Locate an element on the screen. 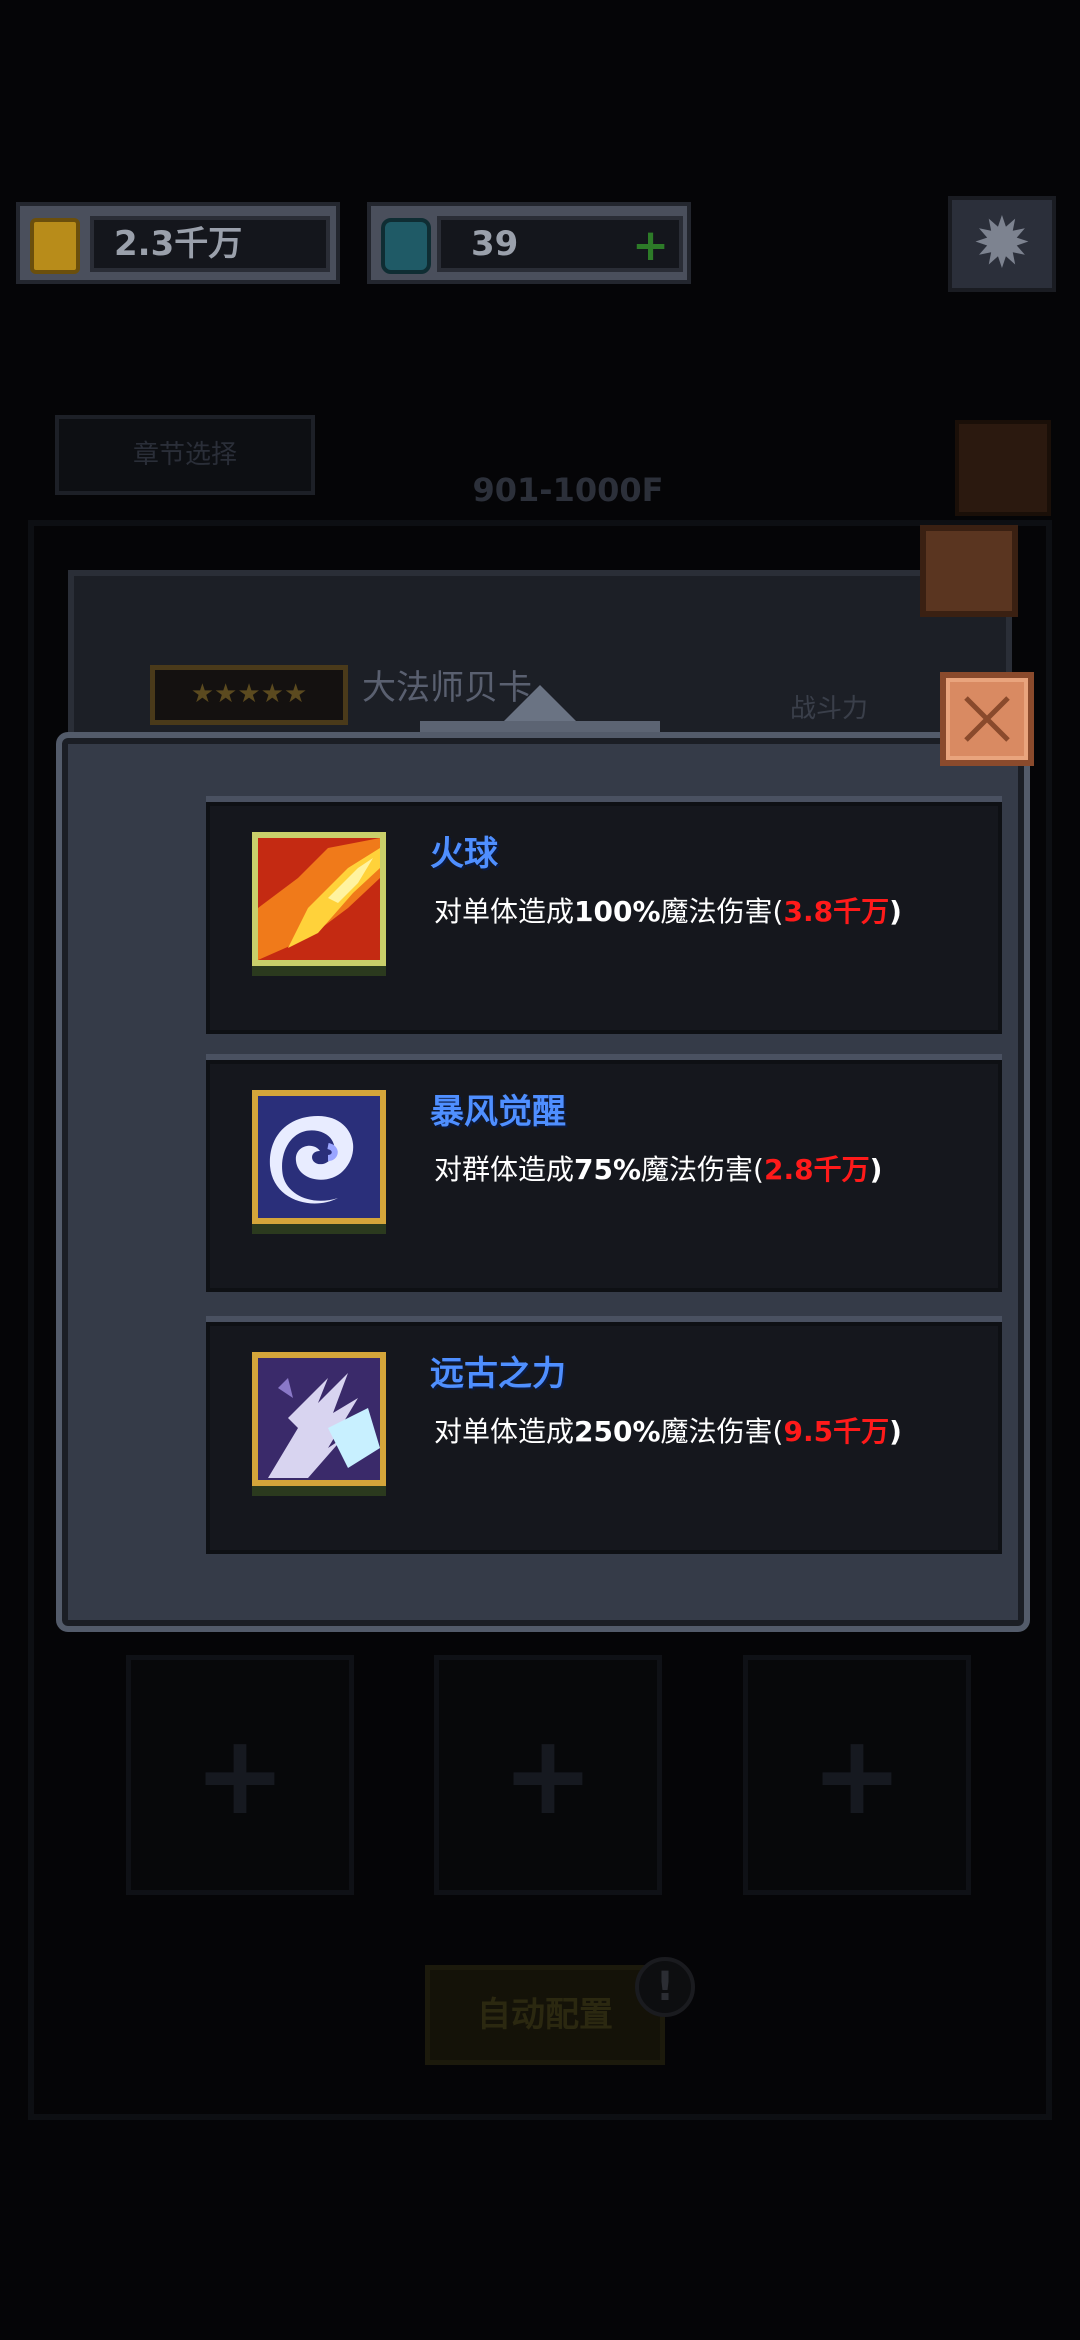 This screenshot has height=2340, width=1080. skill-name: 暴风觉醒 is located at coordinates (498, 1112).